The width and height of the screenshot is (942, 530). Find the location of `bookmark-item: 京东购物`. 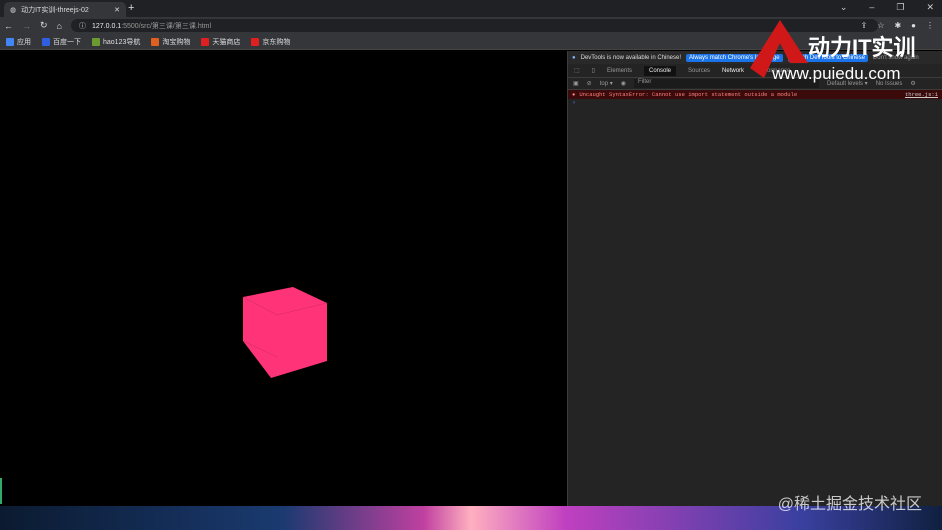

bookmark-item: 京东购物 is located at coordinates (270, 42).